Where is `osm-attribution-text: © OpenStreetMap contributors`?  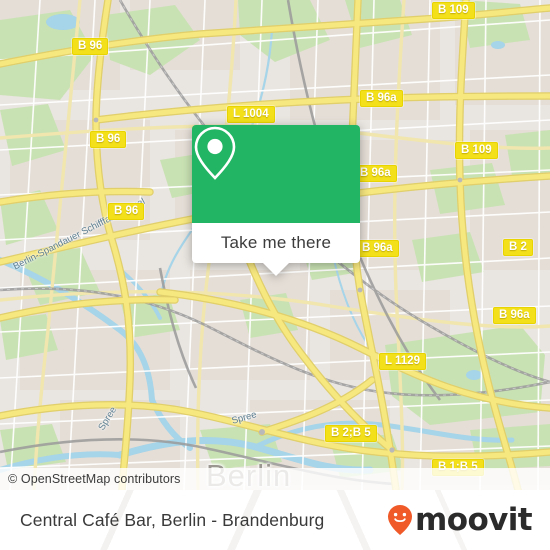
osm-attribution-text: © OpenStreetMap contributors is located at coordinates (90, 479).